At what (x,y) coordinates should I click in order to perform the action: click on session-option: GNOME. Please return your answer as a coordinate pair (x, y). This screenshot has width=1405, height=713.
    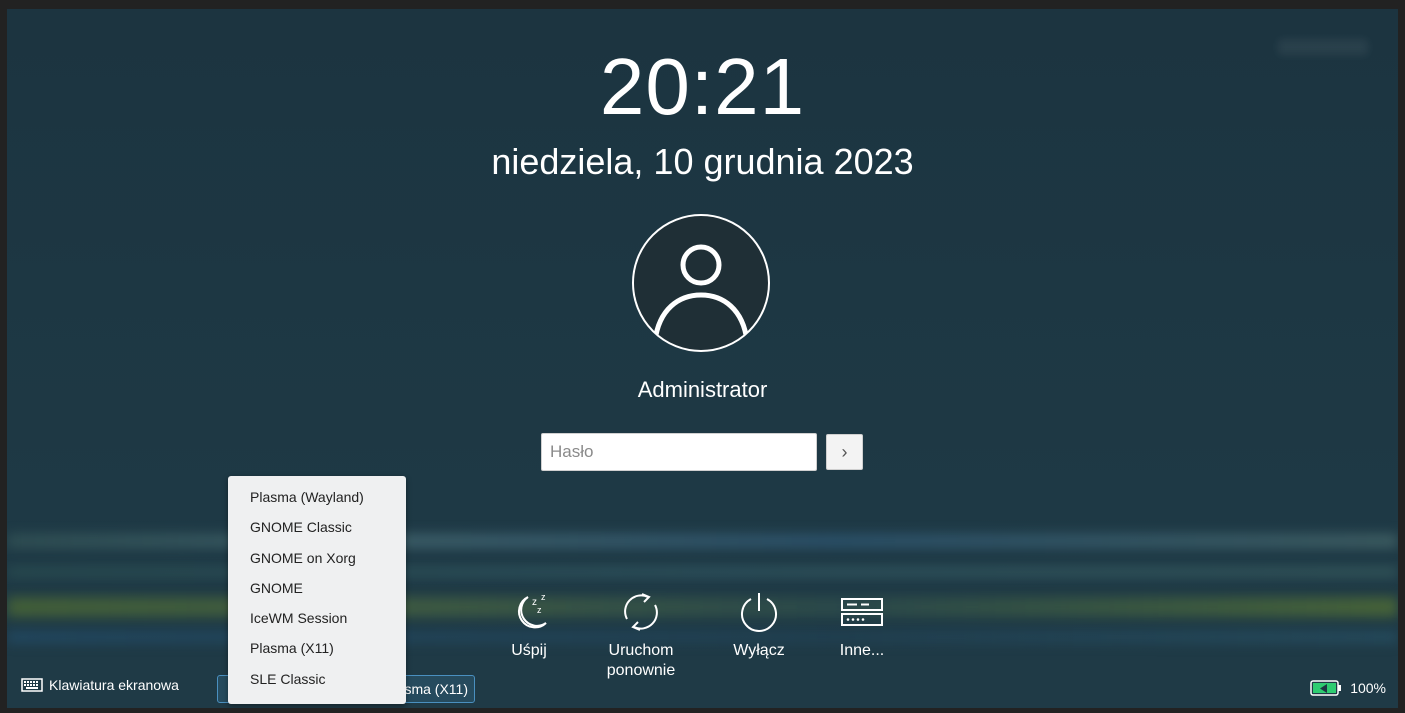
    Looking at the image, I should click on (317, 588).